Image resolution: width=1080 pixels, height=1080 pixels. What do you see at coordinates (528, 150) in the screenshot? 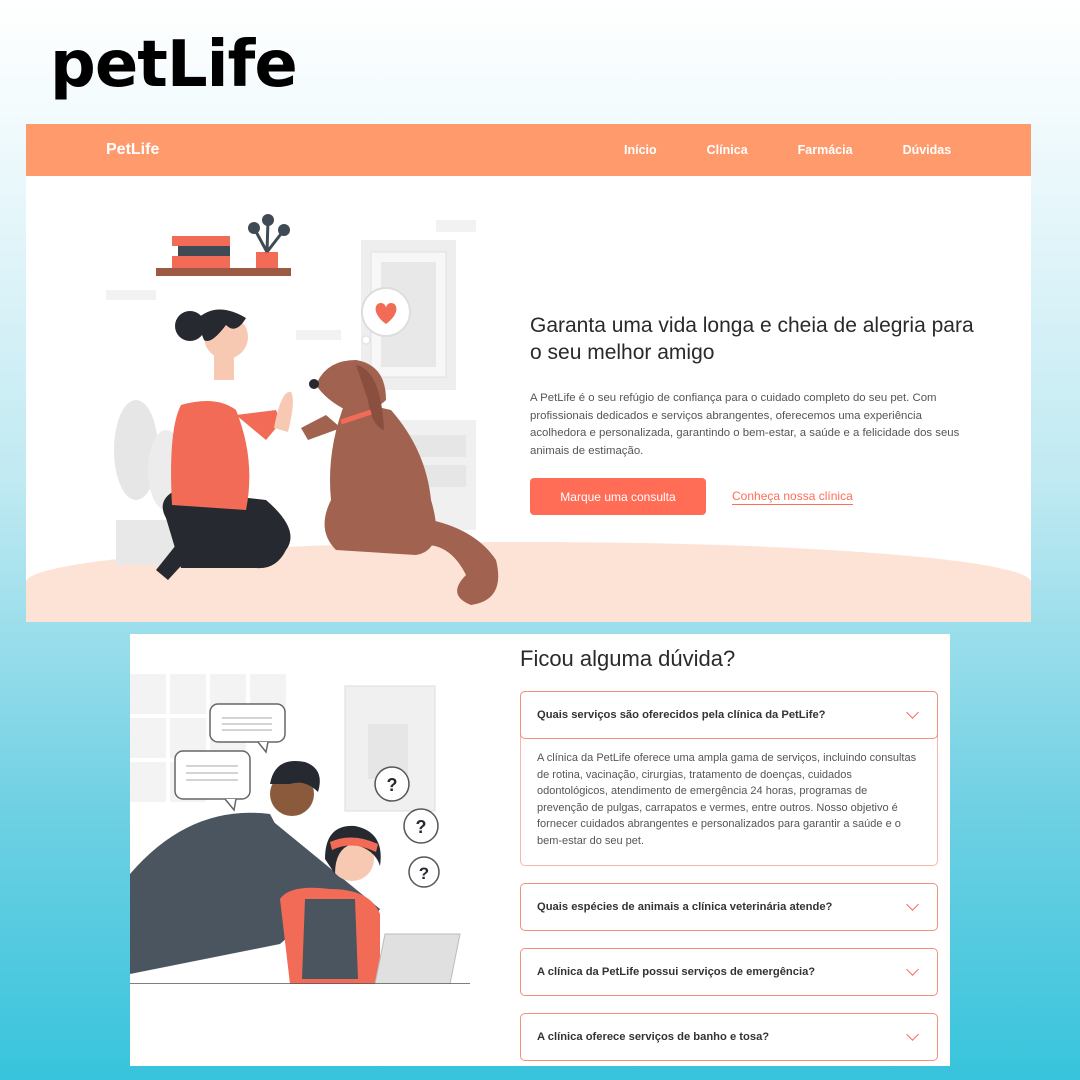
I see `navbar: PetLife Início Clínica Farmácia Dúvidas` at bounding box center [528, 150].